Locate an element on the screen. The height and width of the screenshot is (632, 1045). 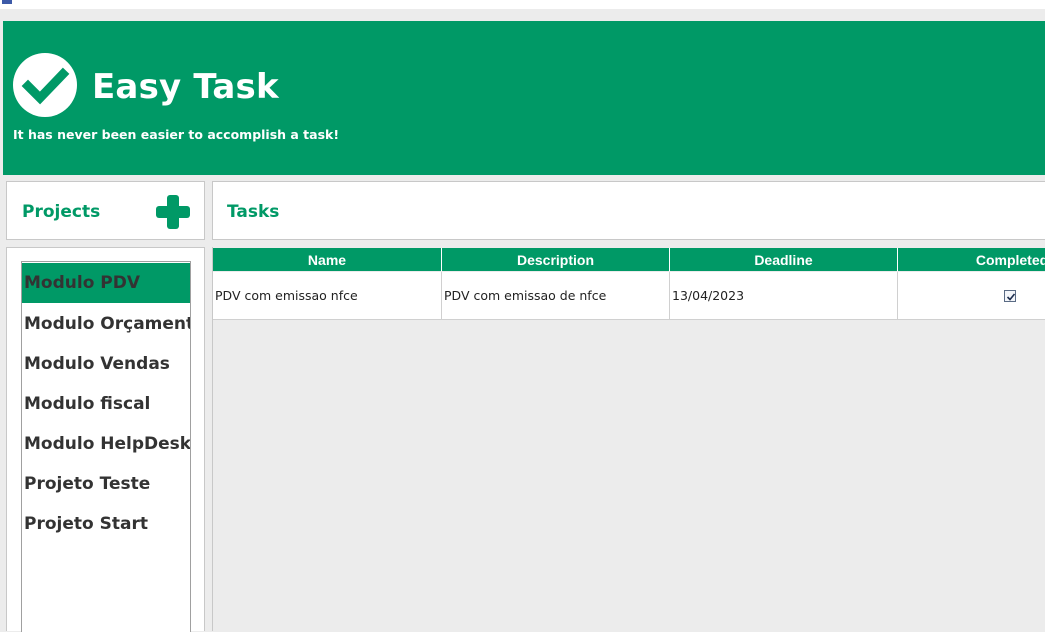
column-header-completed: Completed is located at coordinates (971, 259).